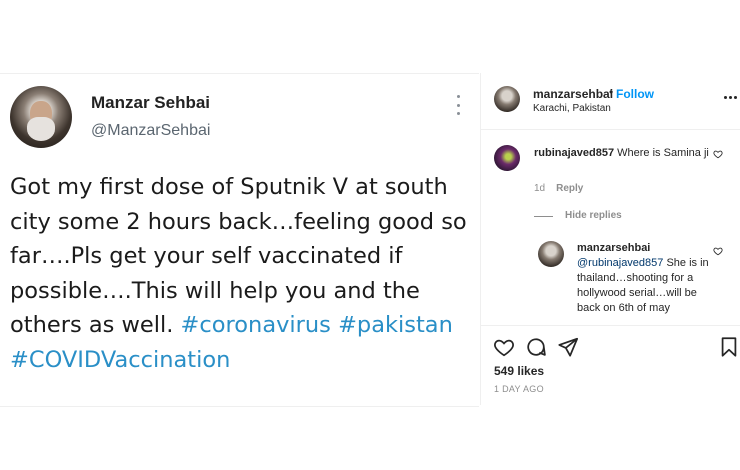  Describe the element at coordinates (507, 158) in the screenshot. I see `commenter-avatar` at that location.